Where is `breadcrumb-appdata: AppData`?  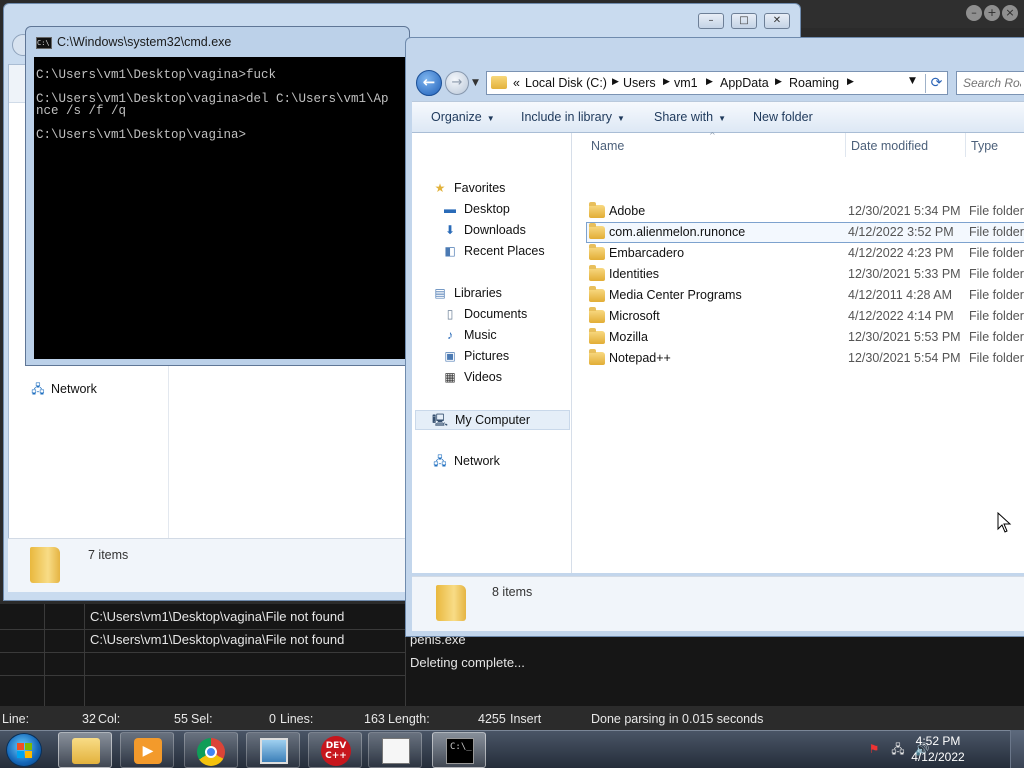 breadcrumb-appdata: AppData is located at coordinates (744, 83).